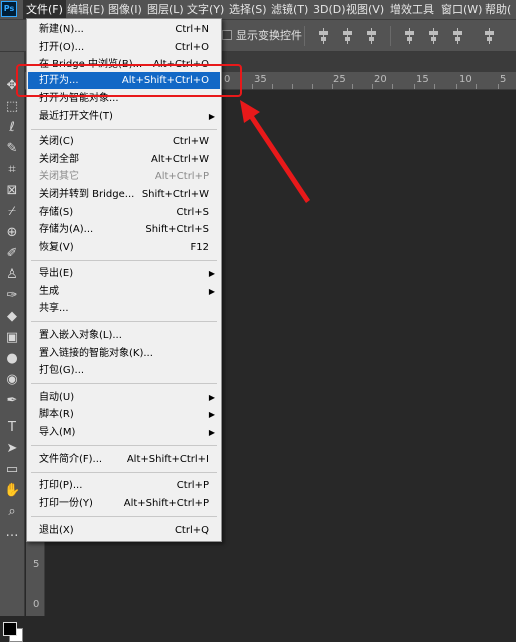 The height and width of the screenshot is (642, 516). What do you see at coordinates (12, 380) in the screenshot?
I see `dodge-icon: ◉` at bounding box center [12, 380].